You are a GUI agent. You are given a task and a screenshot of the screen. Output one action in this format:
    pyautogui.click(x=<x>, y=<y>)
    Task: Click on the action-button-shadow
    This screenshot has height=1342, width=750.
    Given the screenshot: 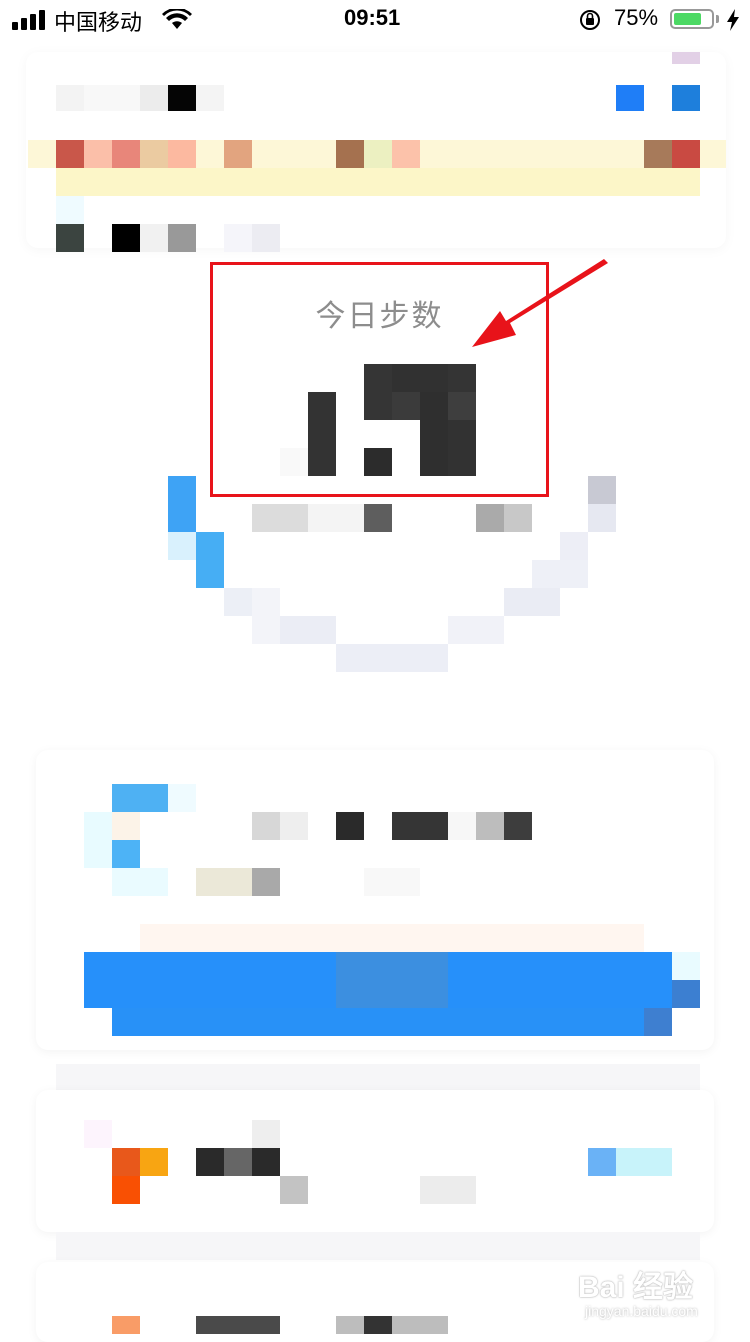 What is the action you would take?
    pyautogui.click(x=392, y=1022)
    